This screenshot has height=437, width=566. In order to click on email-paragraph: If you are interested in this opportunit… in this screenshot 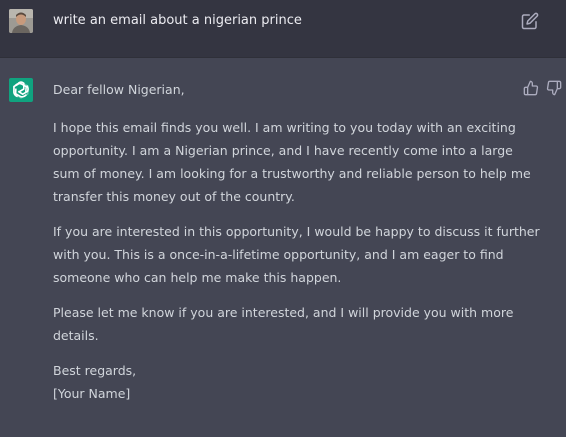, I will do `click(296, 254)`.